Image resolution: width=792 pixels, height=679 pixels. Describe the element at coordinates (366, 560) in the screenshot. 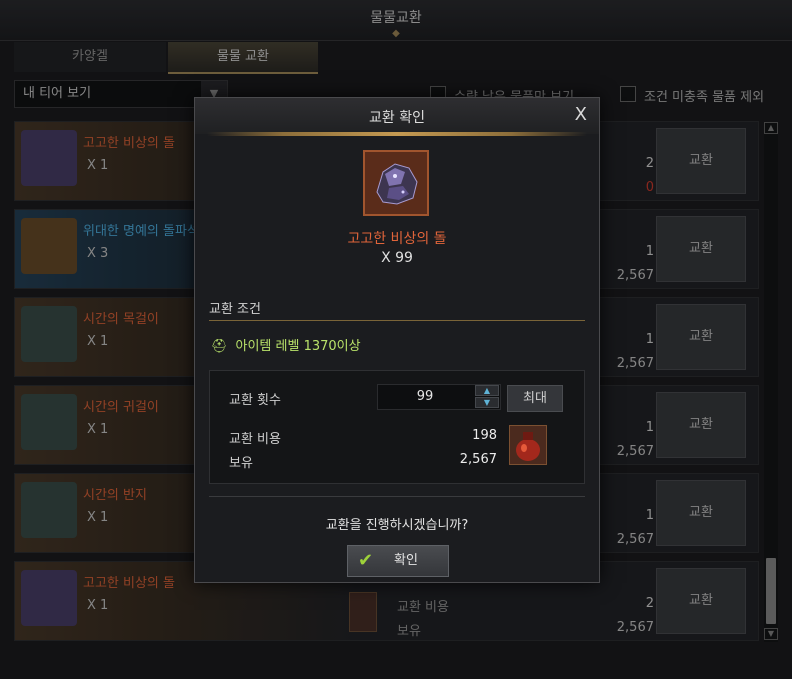

I see `checkmark-icon: ✔` at that location.